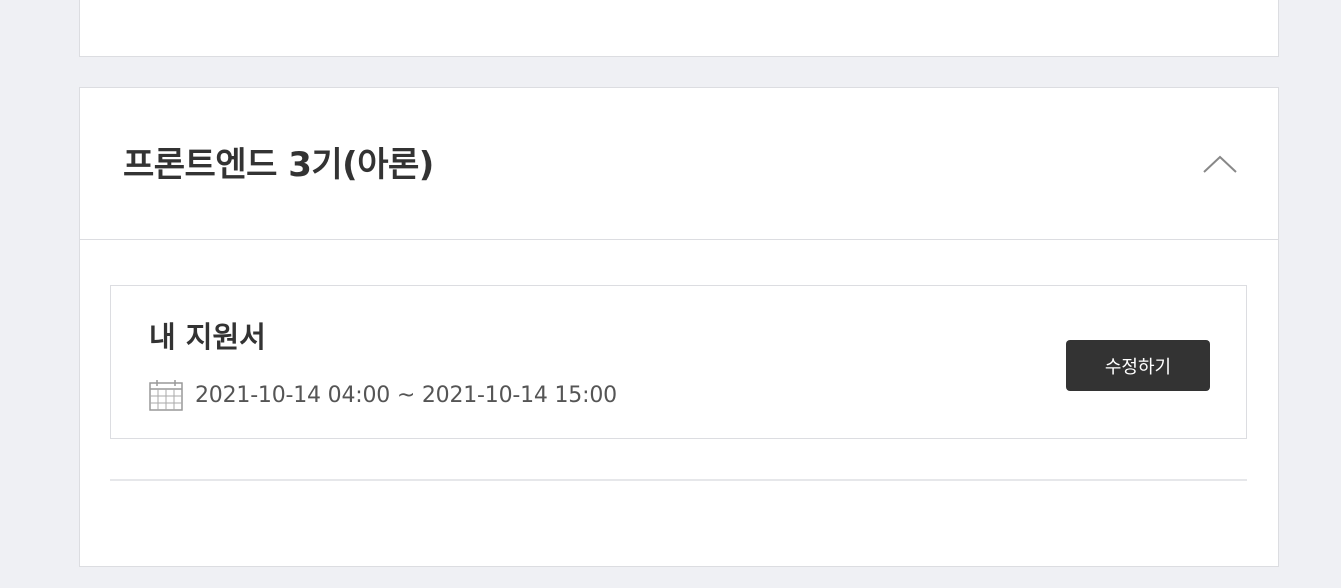 Image resolution: width=1341 pixels, height=588 pixels. Describe the element at coordinates (1138, 365) in the screenshot. I see `edit-button: 수정하기` at that location.